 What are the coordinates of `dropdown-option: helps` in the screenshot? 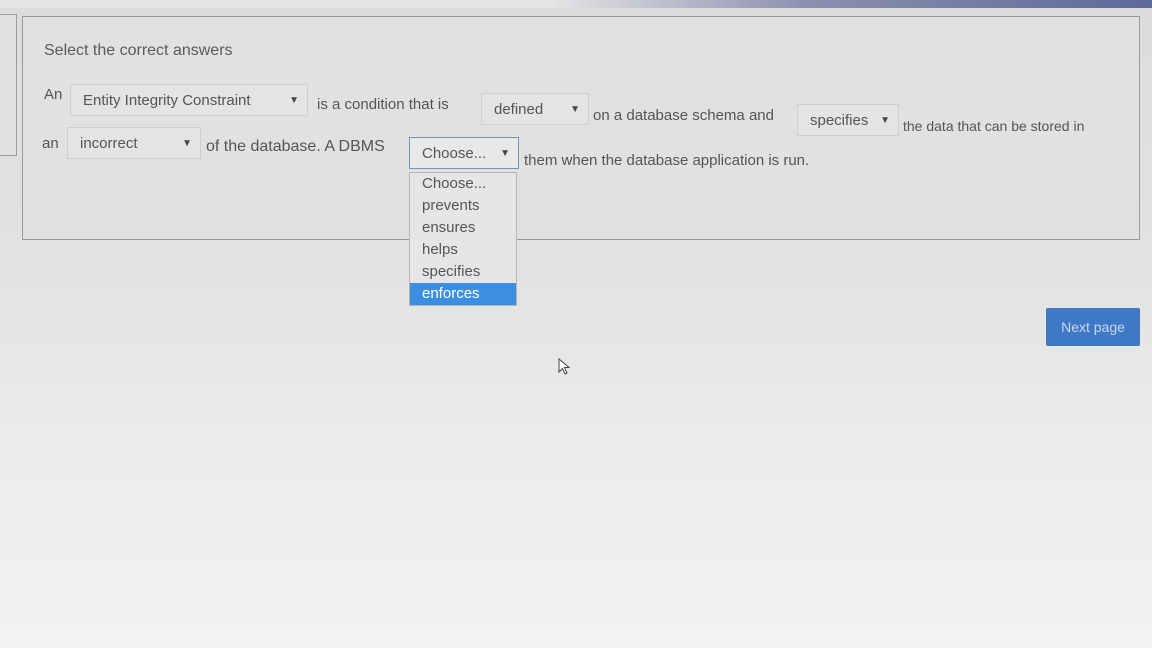 It's located at (463, 250).